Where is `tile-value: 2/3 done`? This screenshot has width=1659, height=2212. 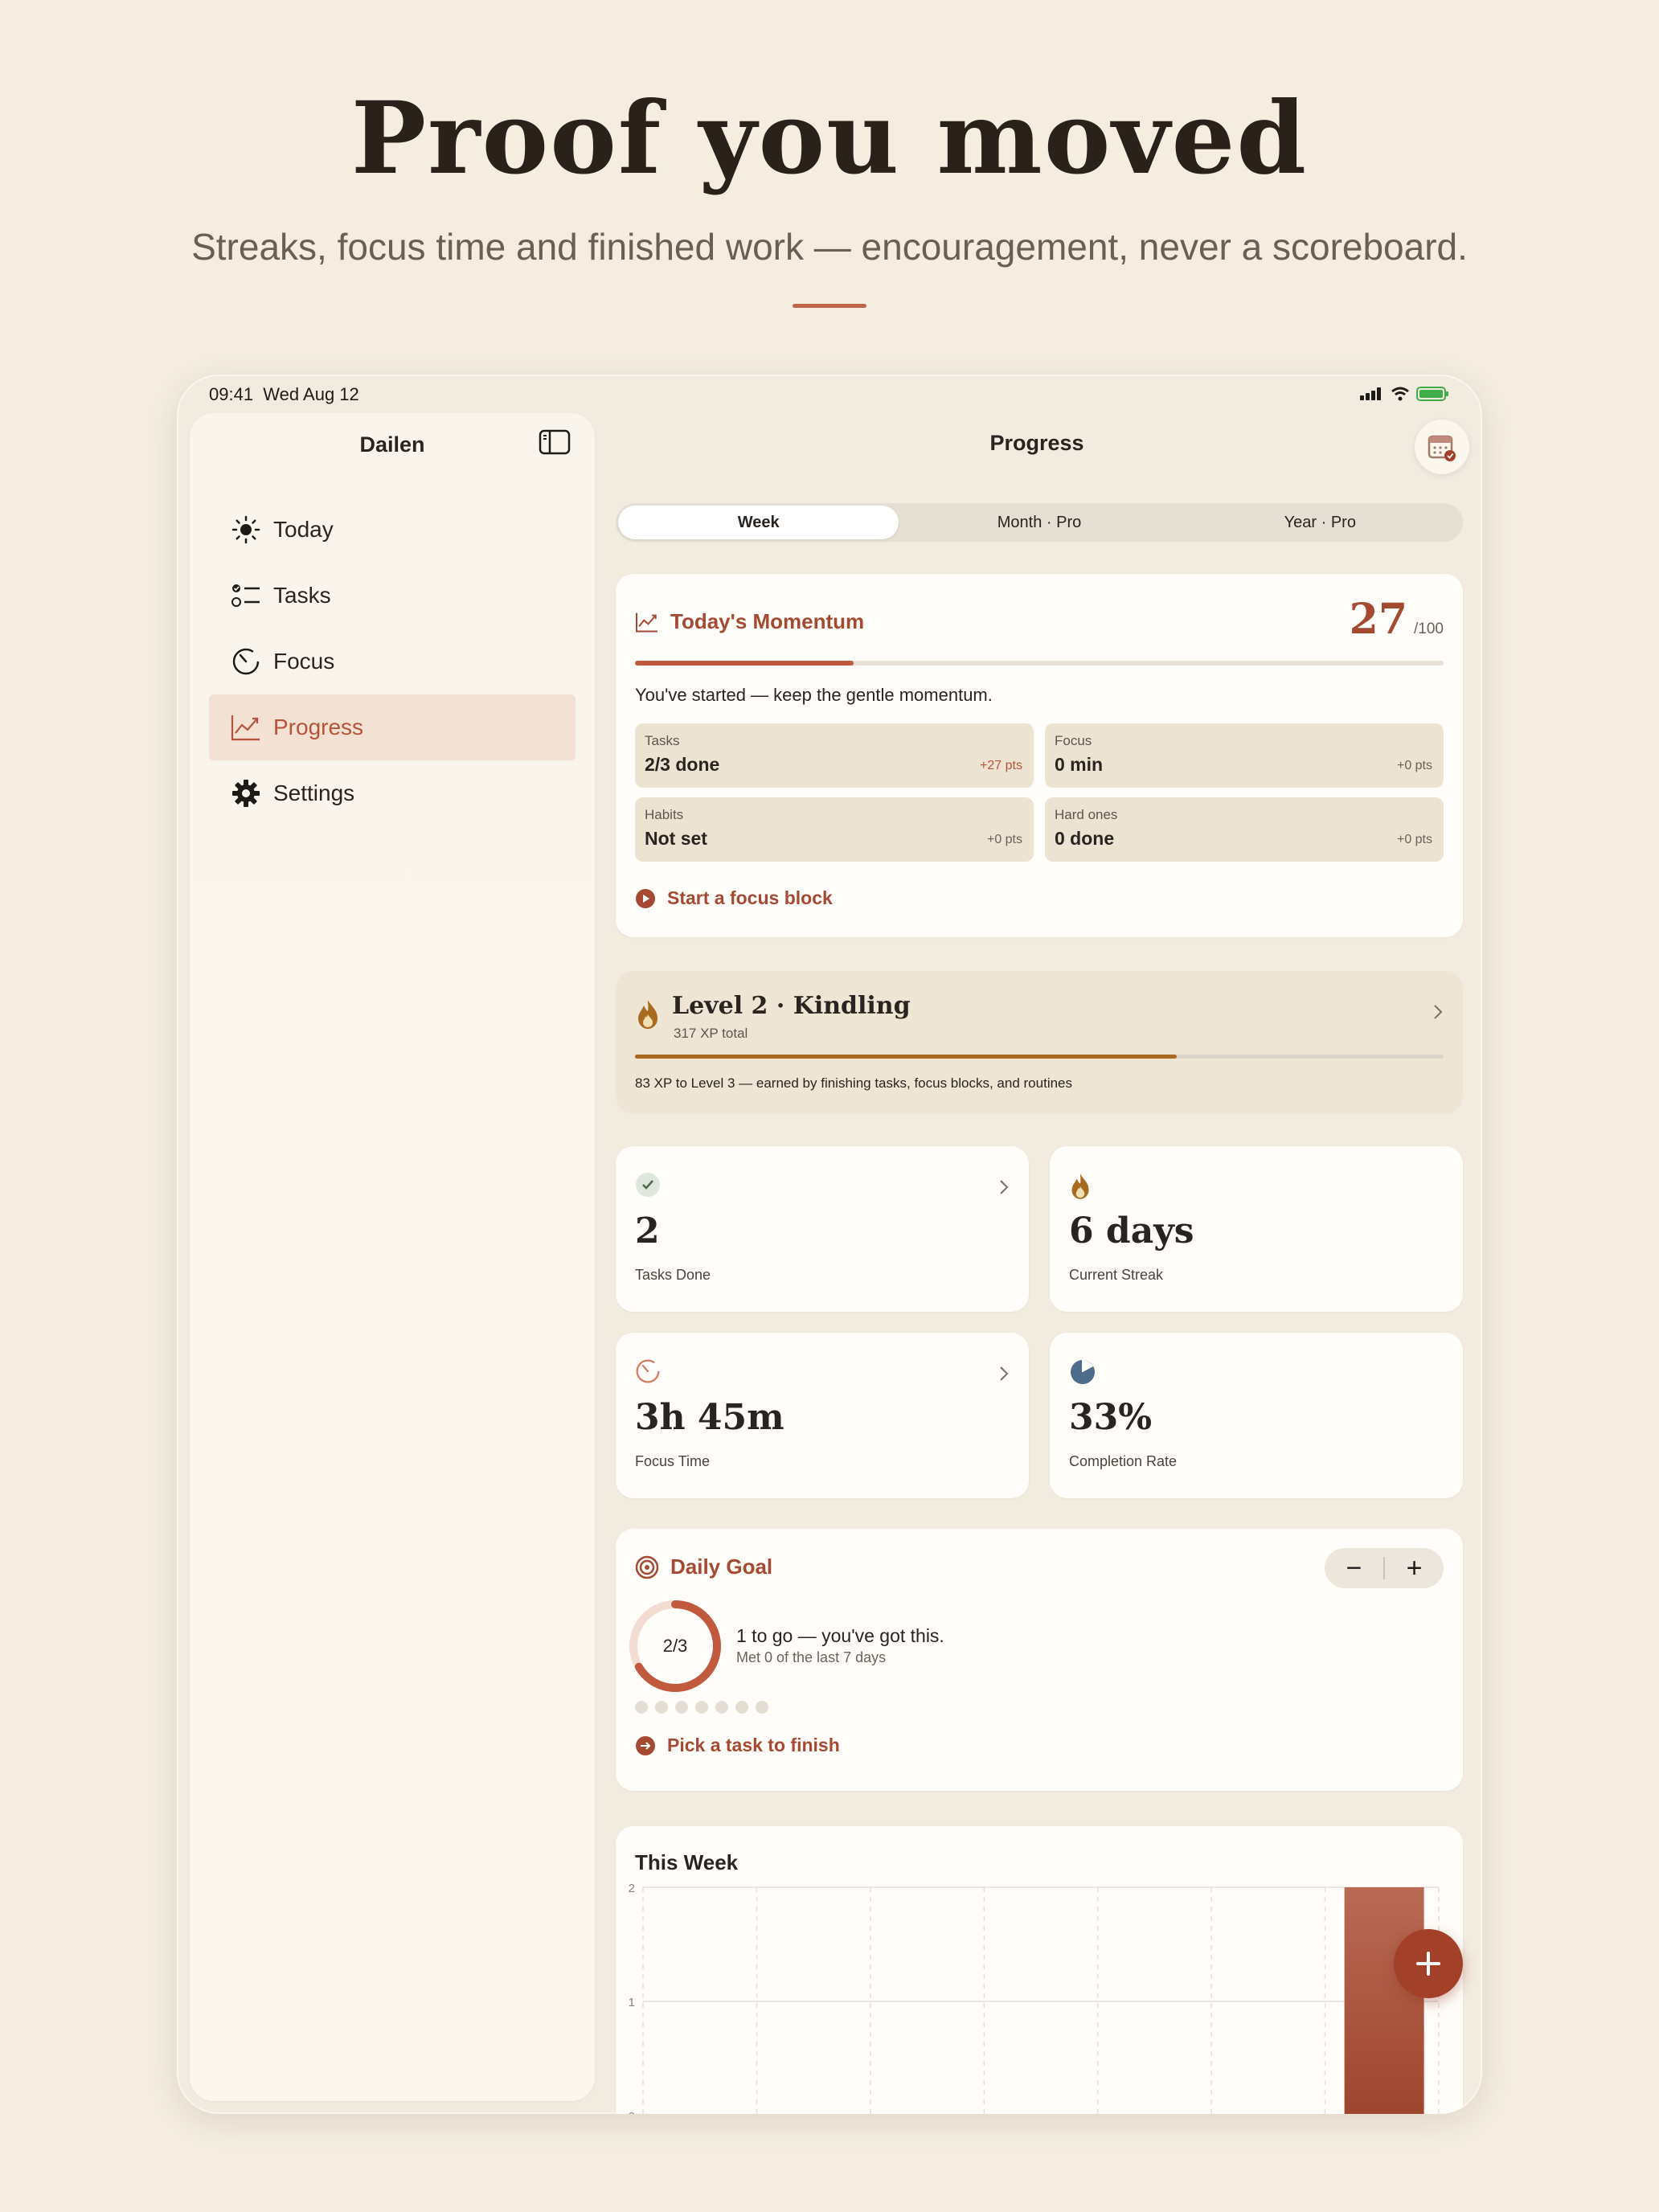
tile-value: 2/3 done is located at coordinates (682, 764).